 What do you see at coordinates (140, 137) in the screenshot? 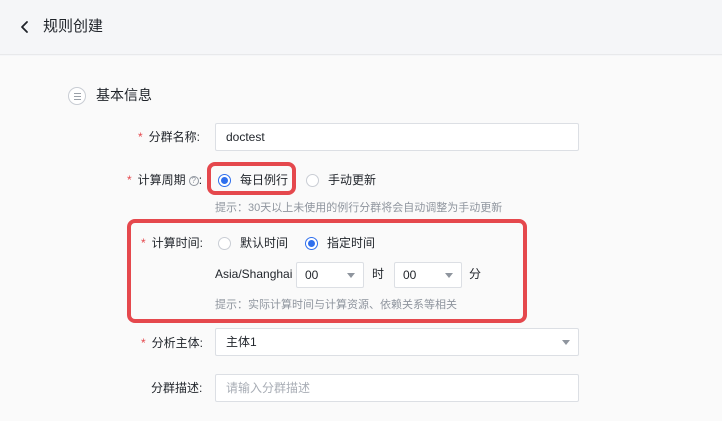
I see `required-mark: *` at bounding box center [140, 137].